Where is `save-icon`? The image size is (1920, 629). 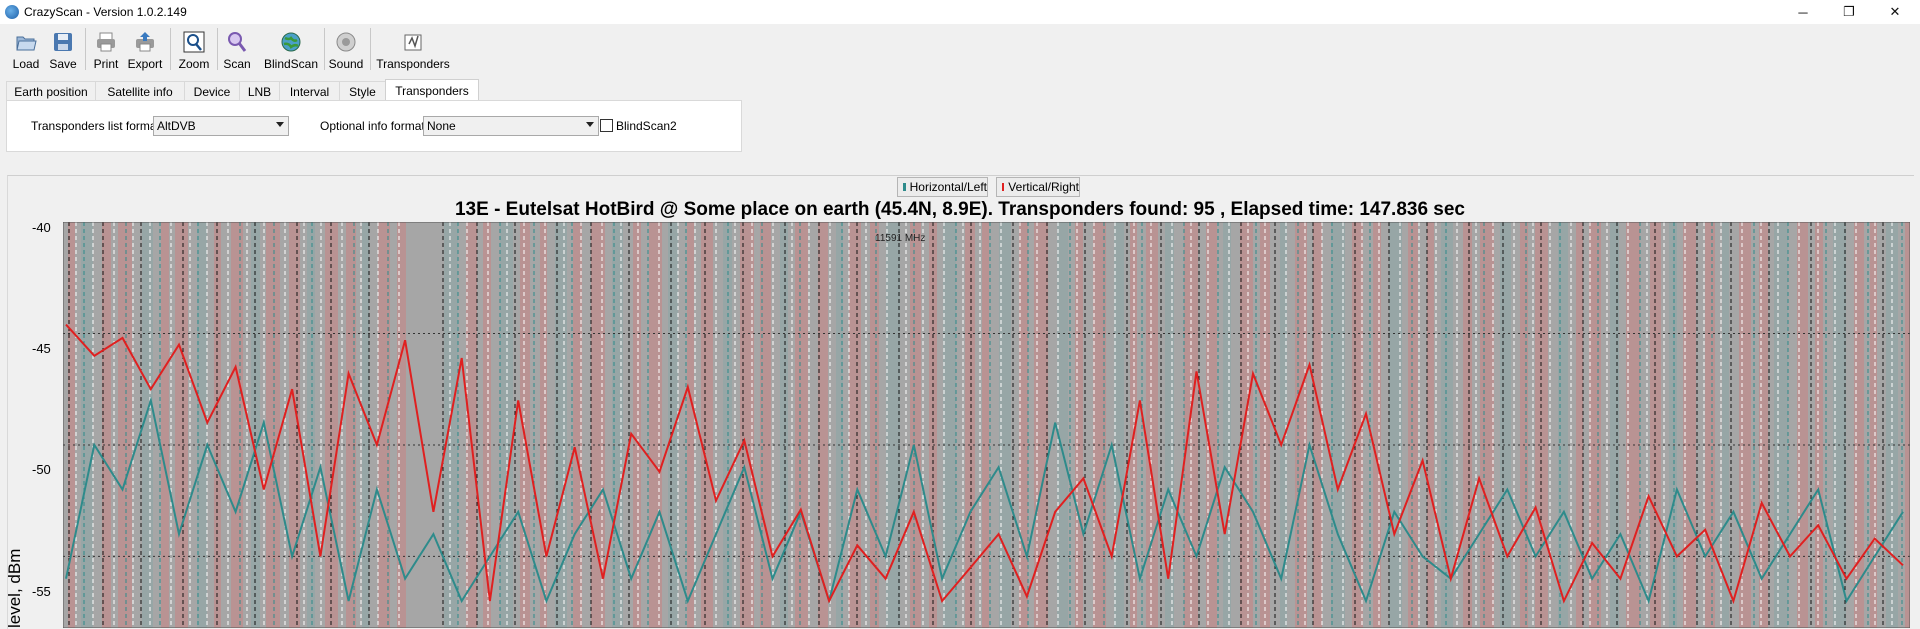 save-icon is located at coordinates (63, 42).